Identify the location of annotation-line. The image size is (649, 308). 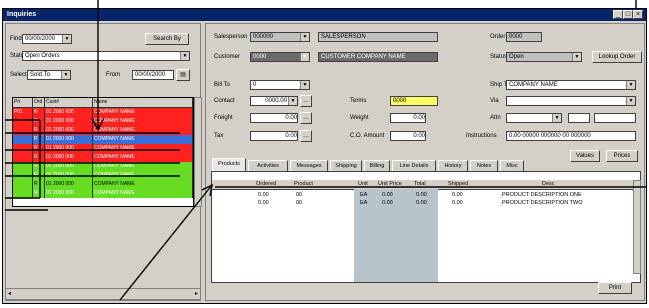
(166, 242).